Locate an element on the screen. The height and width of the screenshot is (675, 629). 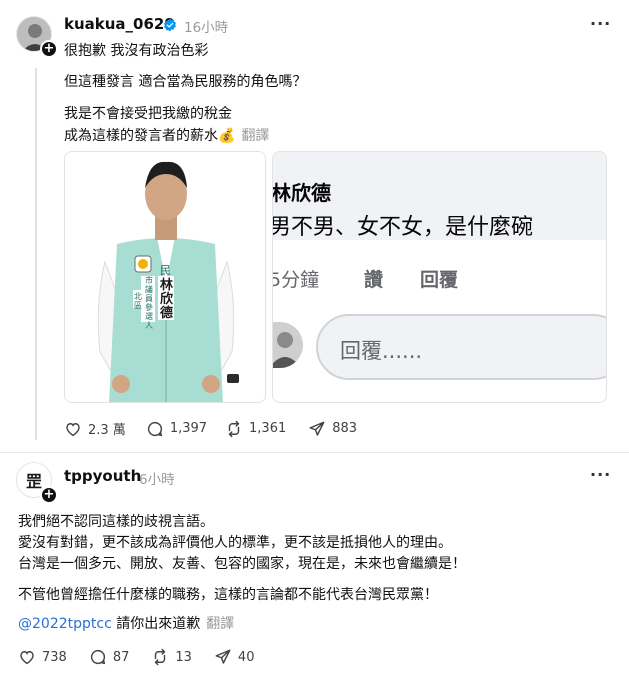
post1-line-3: 我是不會接受把我繳的稅金 is located at coordinates (148, 114).